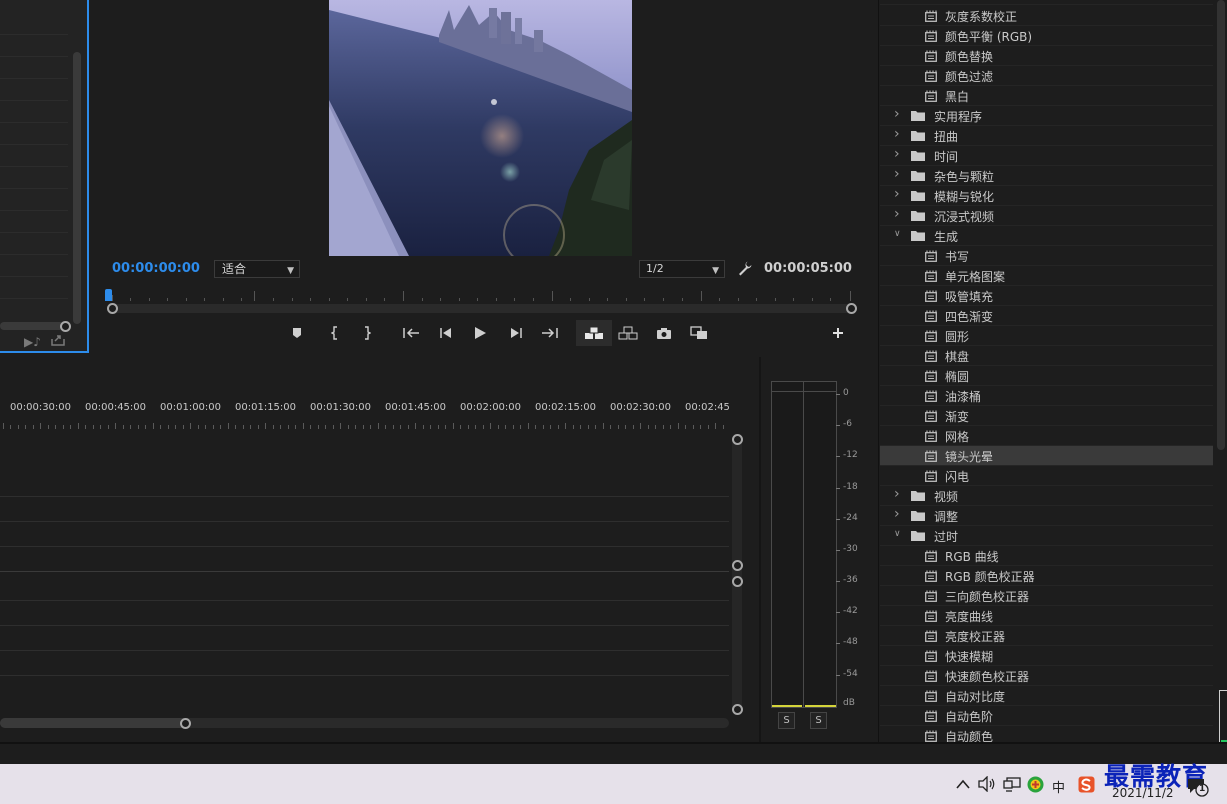 The width and height of the screenshot is (1227, 804). Describe the element at coordinates (963, 784) in the screenshot. I see `chevron-up-icon` at that location.